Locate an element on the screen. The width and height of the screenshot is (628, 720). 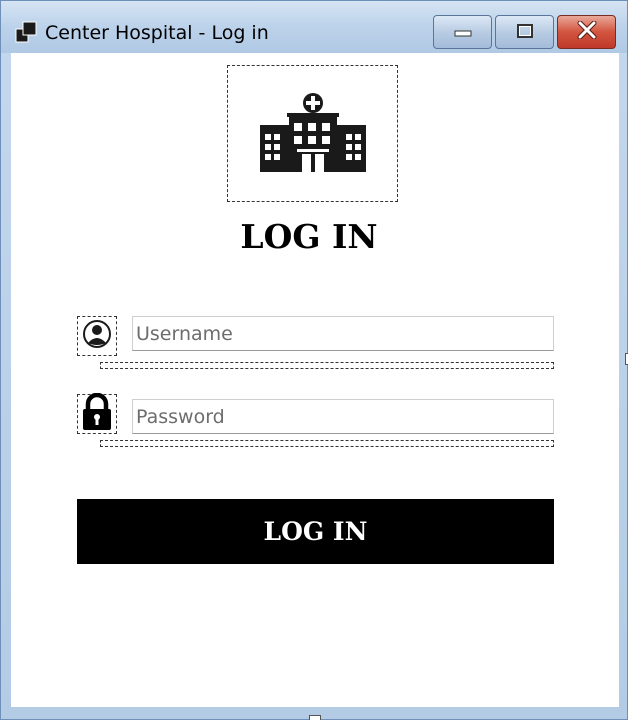
username-input is located at coordinates (343, 333).